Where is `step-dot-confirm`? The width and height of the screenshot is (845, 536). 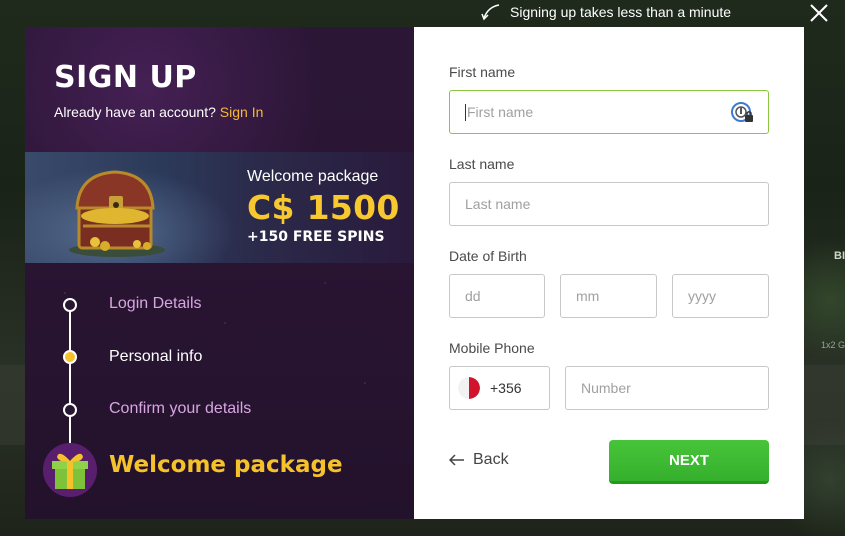
step-dot-confirm is located at coordinates (70, 410).